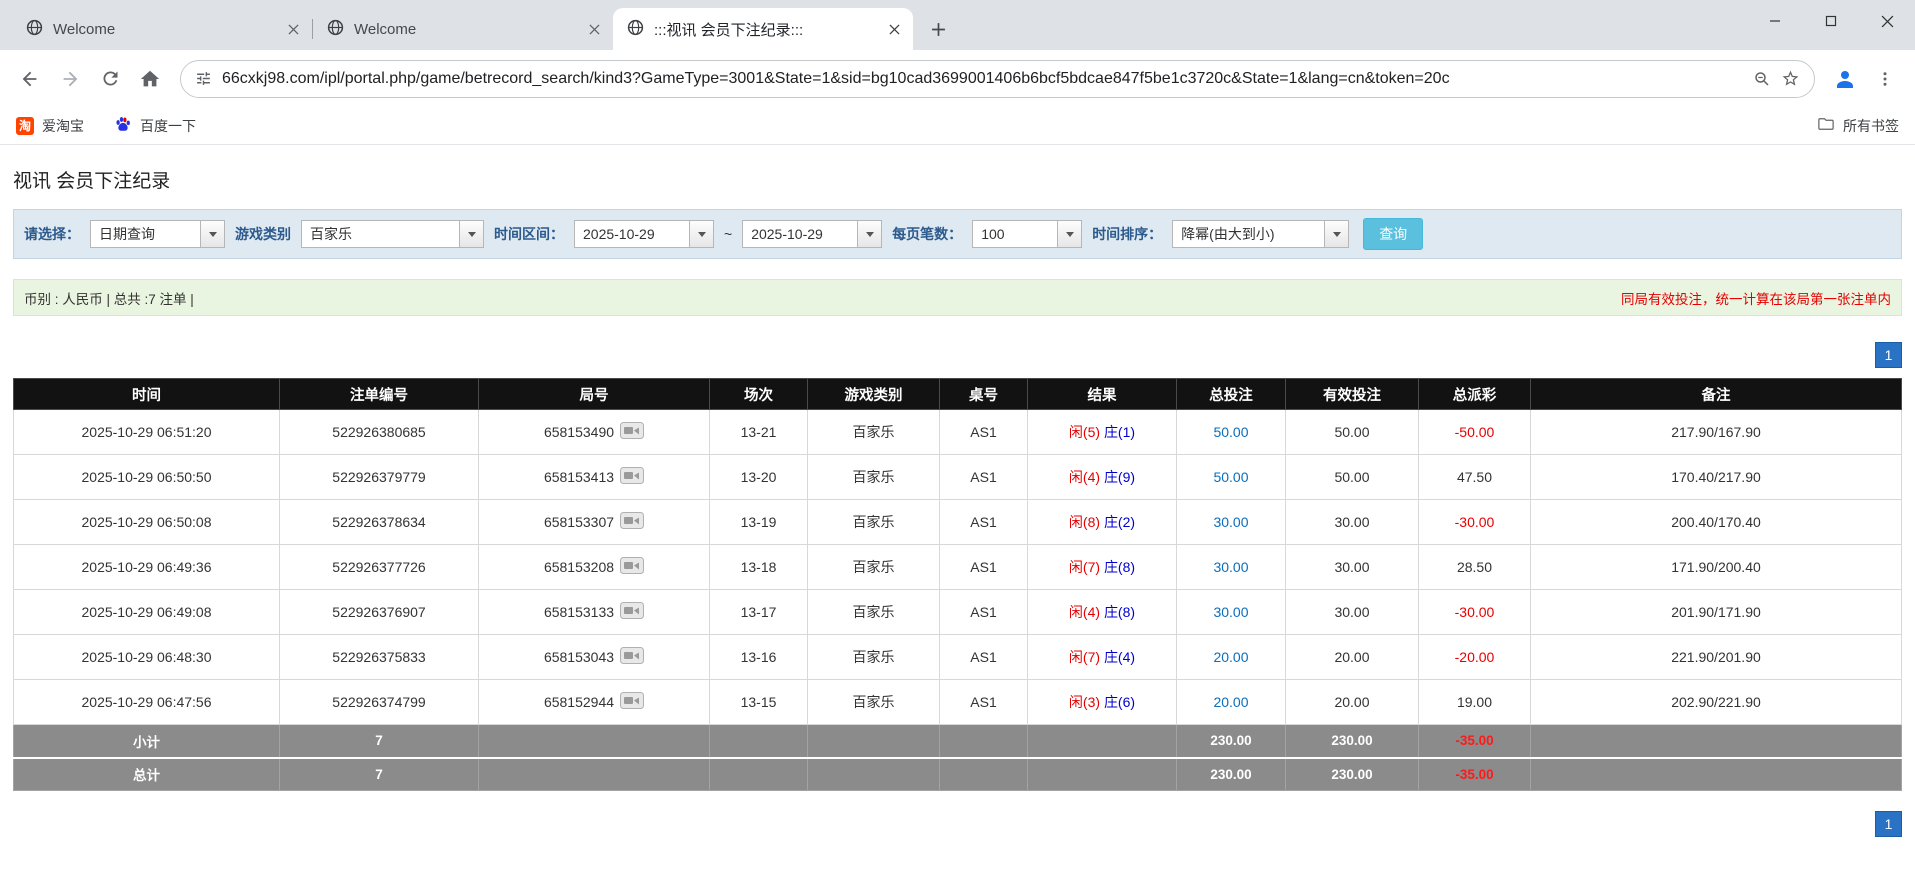 This screenshot has height=880, width=1915. What do you see at coordinates (109, 299) in the screenshot?
I see `currency-summary: 币别 : 人民币 | 总共 :7 注单 |` at bounding box center [109, 299].